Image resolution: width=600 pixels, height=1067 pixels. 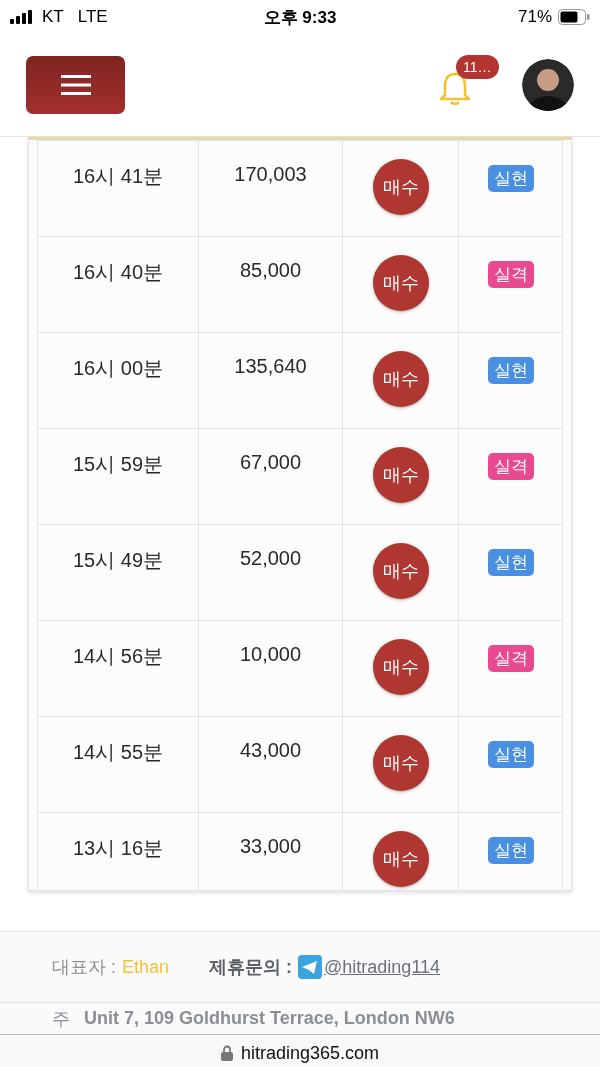 I want to click on amount-cell: 10,000, so click(x=270, y=654).